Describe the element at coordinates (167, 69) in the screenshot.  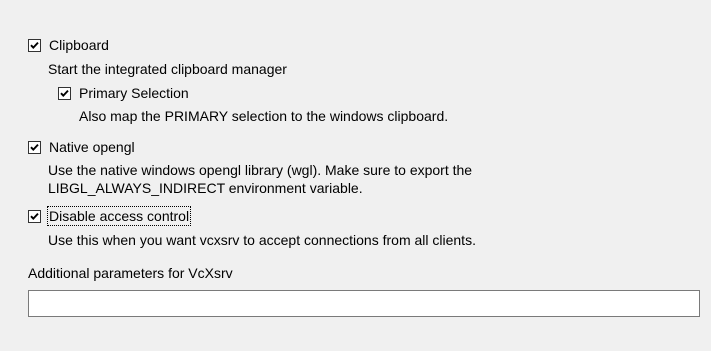
I see `clipboard-description: Start the integrated clipboard manager` at that location.